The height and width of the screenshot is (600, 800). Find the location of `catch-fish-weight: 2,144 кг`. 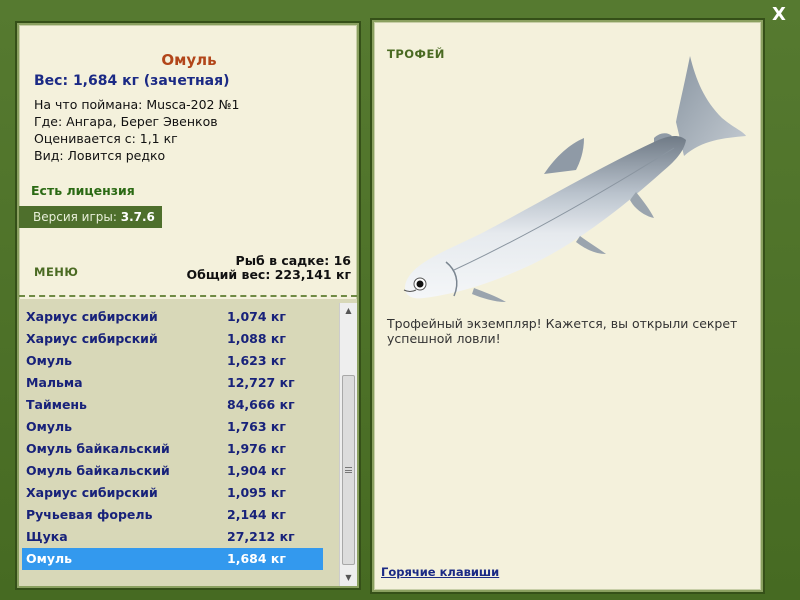

catch-fish-weight: 2,144 кг is located at coordinates (256, 514).